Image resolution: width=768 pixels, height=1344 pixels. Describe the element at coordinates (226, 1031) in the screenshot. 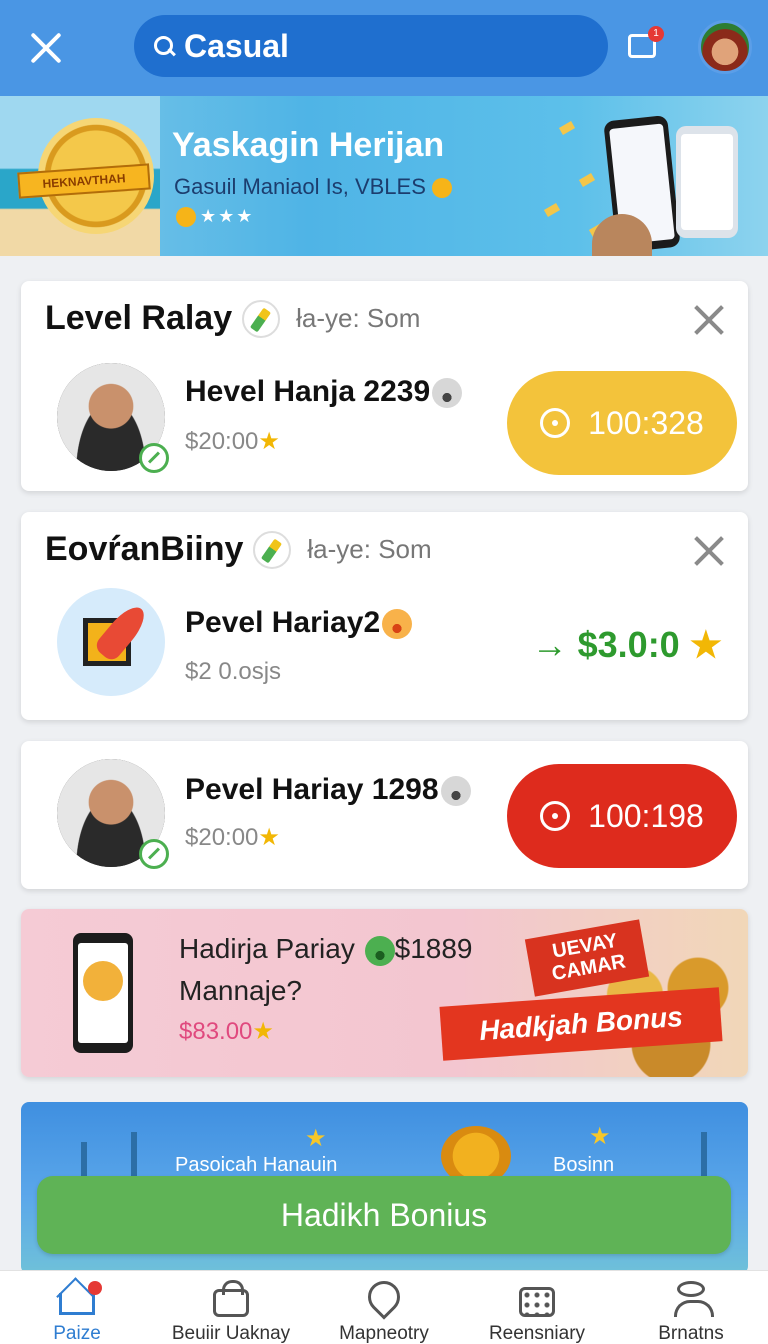

I see `promo-price: $83.00★` at that location.